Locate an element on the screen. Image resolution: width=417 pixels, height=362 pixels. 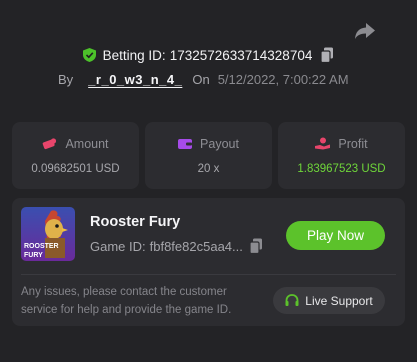
profit-icon is located at coordinates (323, 143).